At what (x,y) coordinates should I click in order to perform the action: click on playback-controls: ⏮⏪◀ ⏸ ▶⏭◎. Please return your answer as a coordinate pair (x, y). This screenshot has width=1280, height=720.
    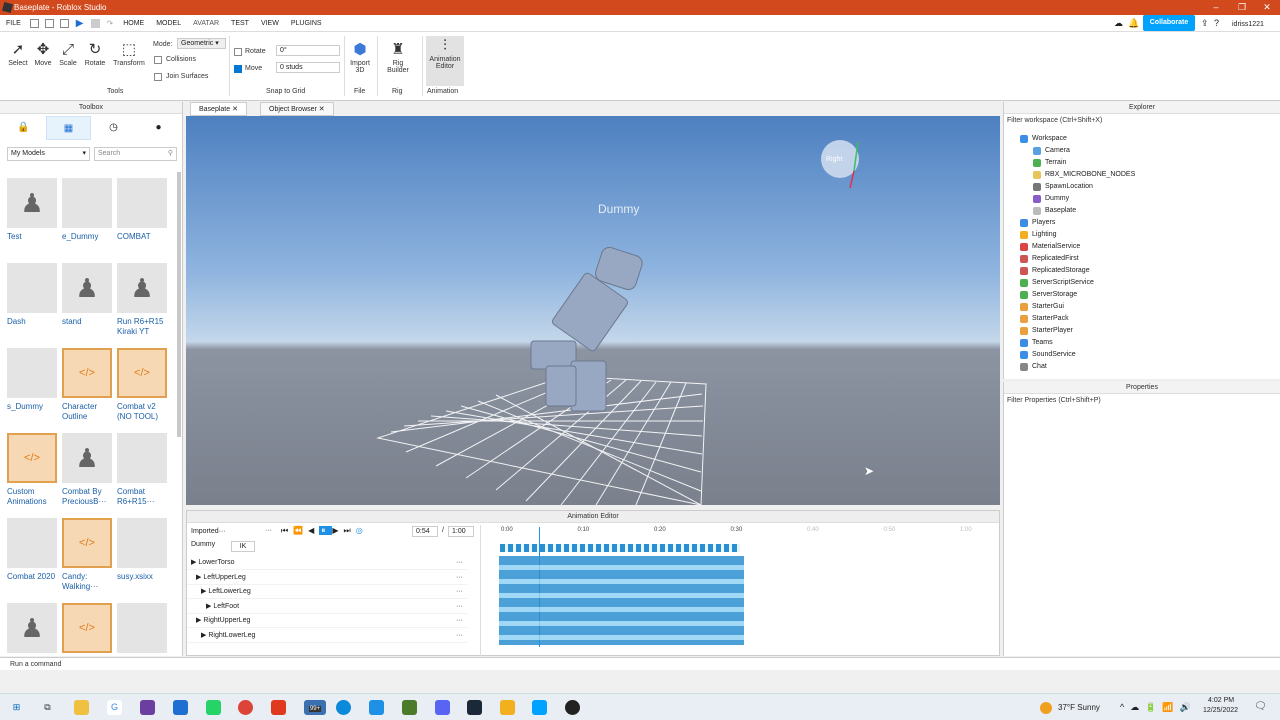
    Looking at the image, I should click on (324, 531).